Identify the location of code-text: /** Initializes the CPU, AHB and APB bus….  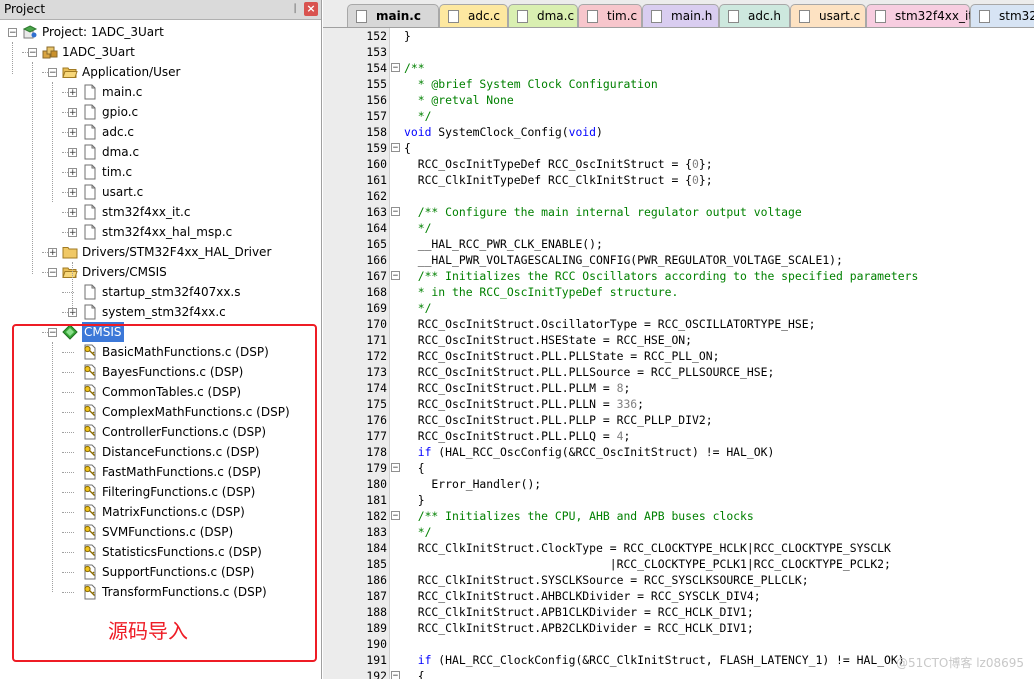
(579, 516).